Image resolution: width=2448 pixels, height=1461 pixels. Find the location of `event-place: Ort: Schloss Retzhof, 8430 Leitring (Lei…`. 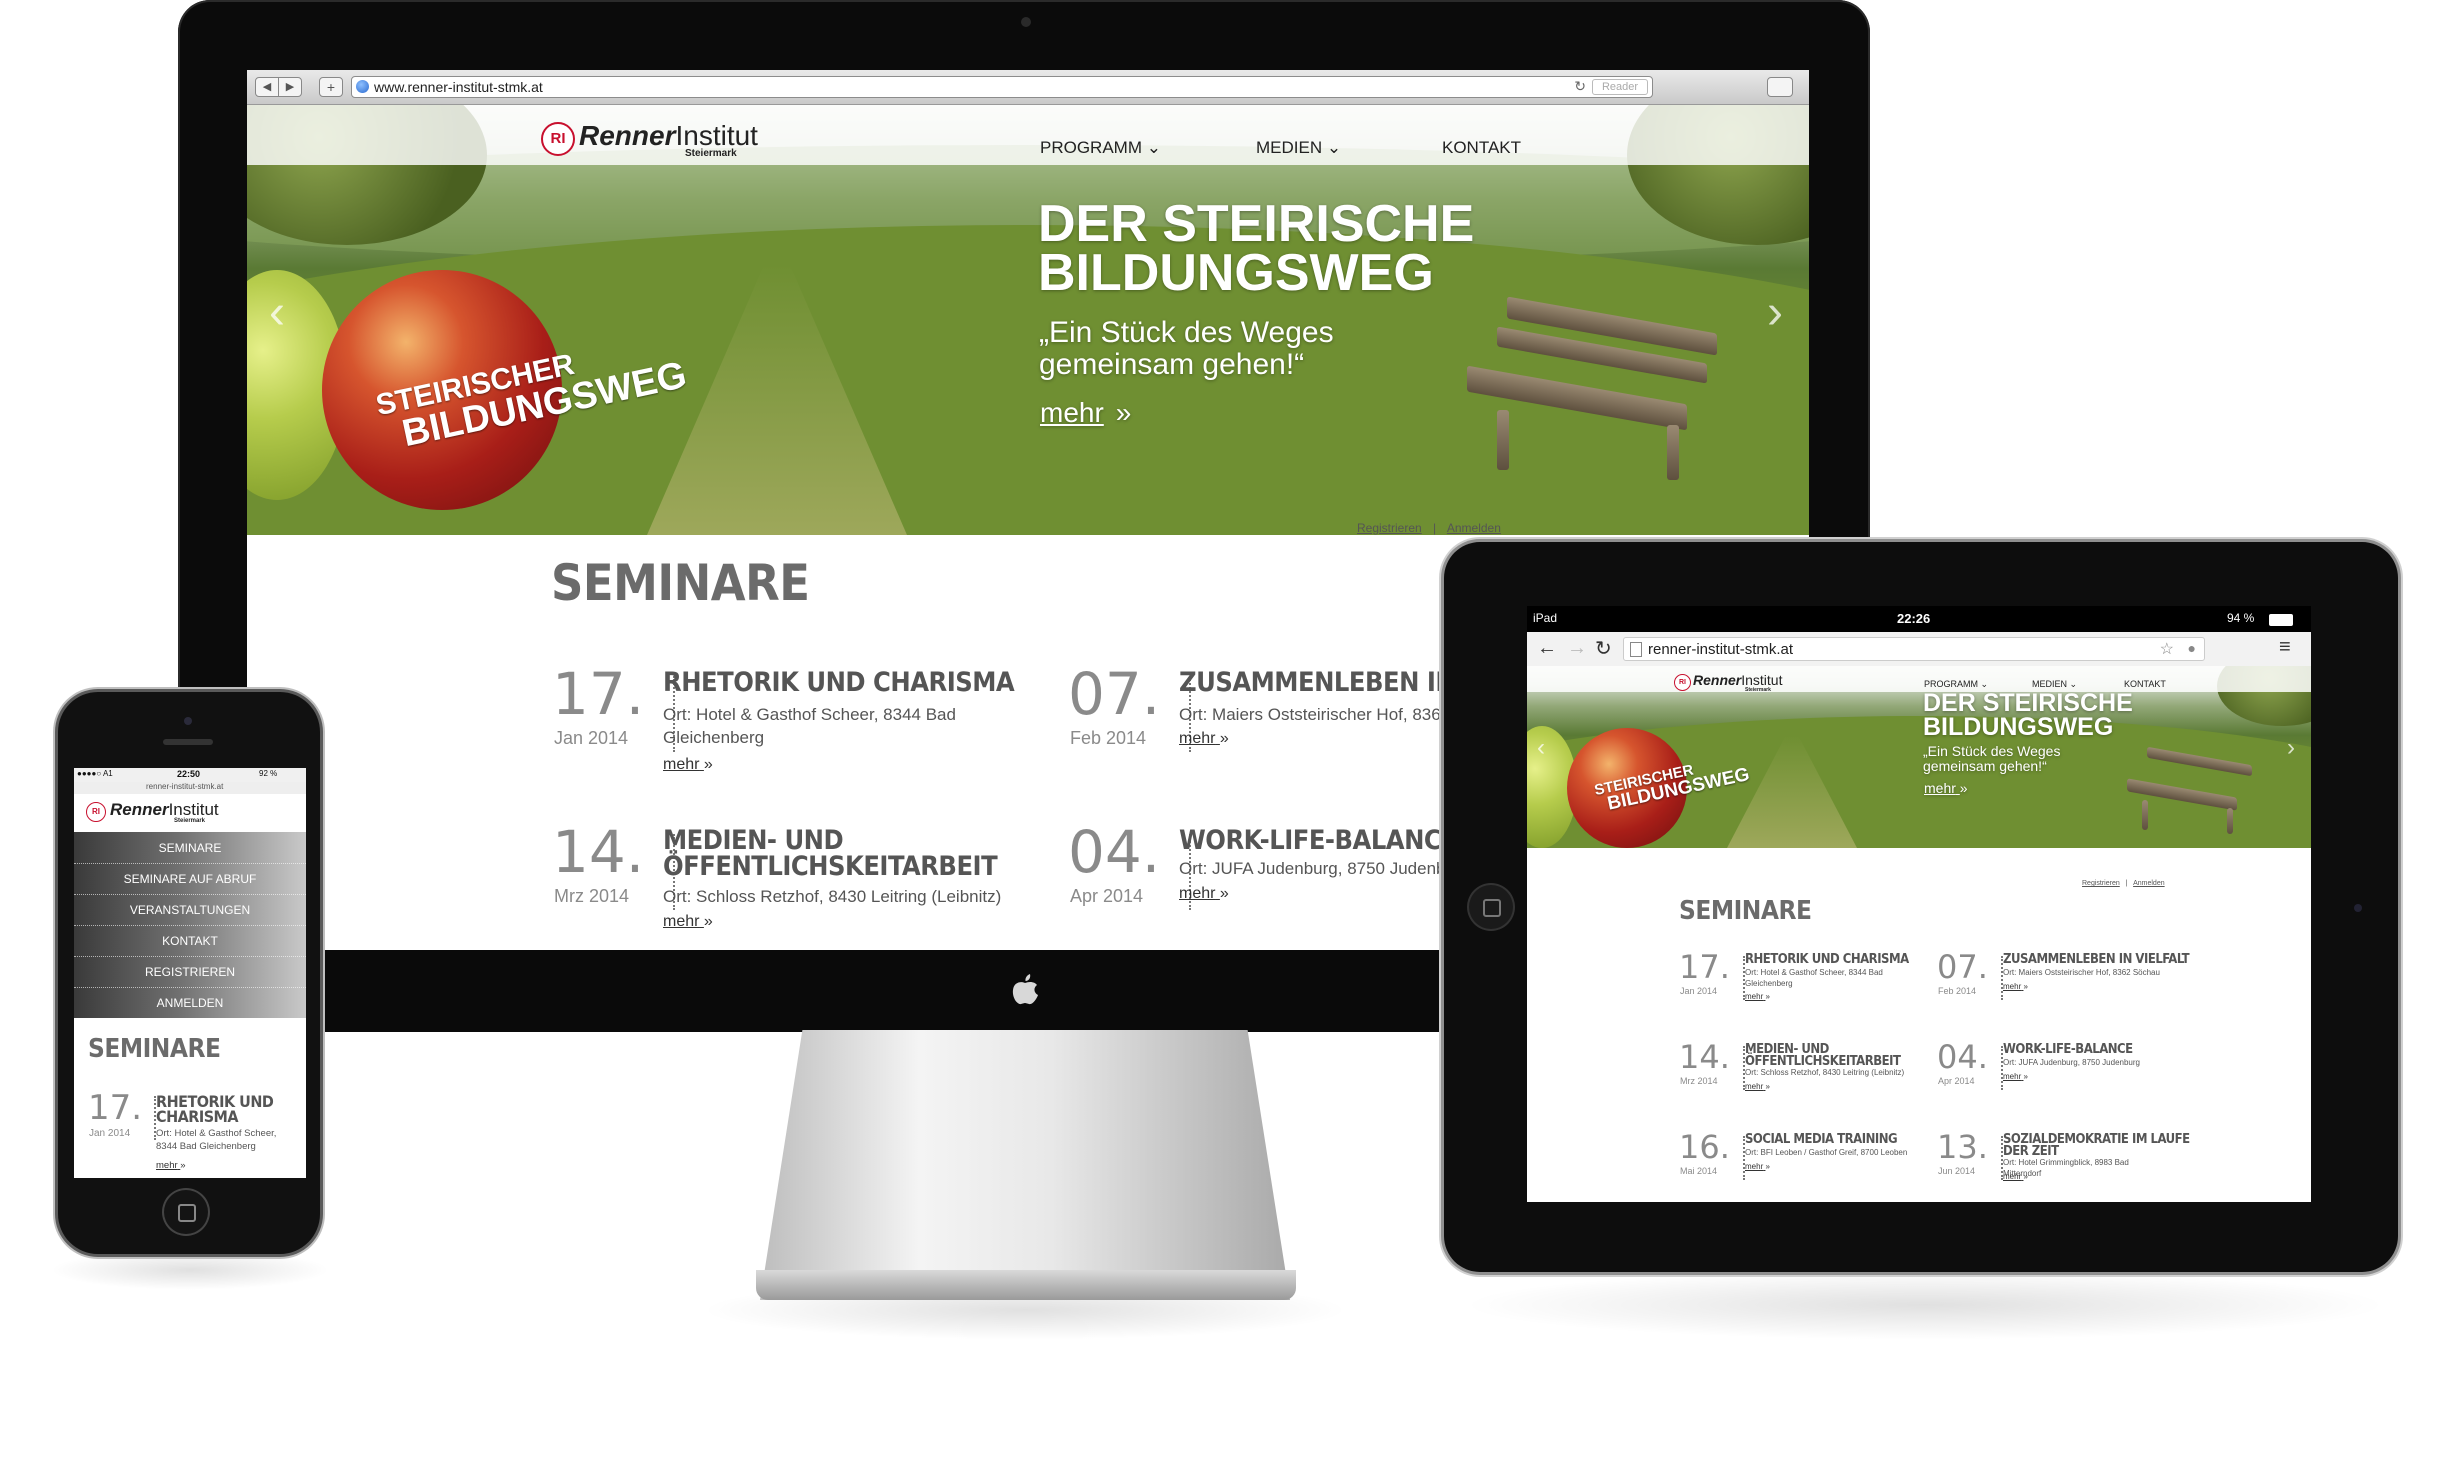

event-place: Ort: Schloss Retzhof, 8430 Leitring (Lei… is located at coordinates (1824, 1073).